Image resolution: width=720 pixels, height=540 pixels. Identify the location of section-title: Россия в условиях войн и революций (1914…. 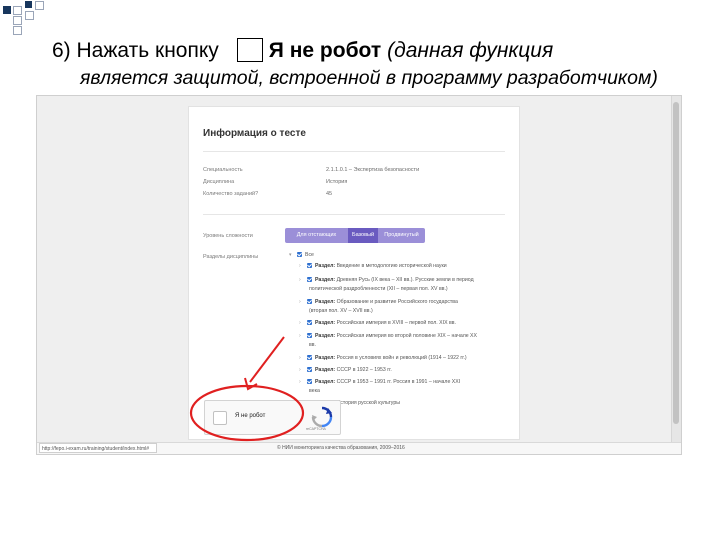
(401, 358).